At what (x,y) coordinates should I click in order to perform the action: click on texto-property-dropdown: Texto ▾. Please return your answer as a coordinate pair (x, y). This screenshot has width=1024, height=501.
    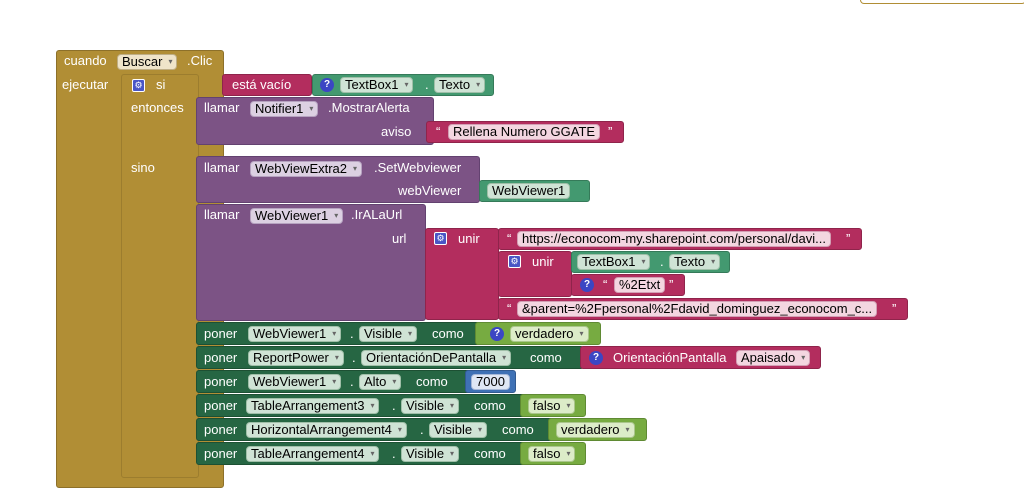
    Looking at the image, I should click on (460, 85).